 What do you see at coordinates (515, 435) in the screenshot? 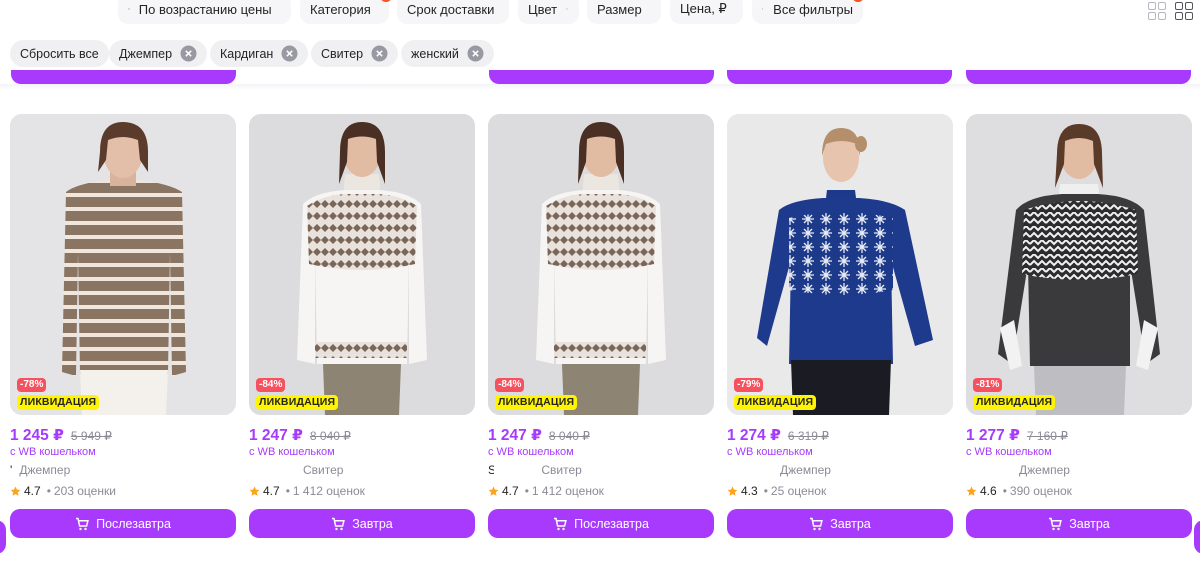
I see `price: 1 247 ₽` at bounding box center [515, 435].